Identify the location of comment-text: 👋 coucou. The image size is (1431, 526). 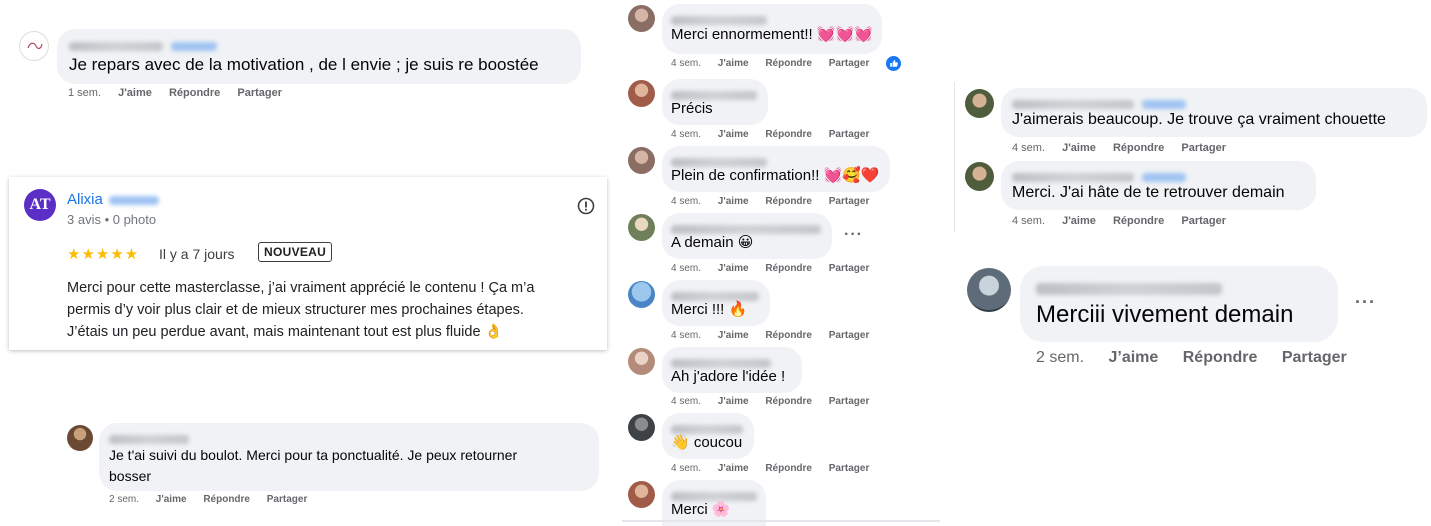
(707, 442).